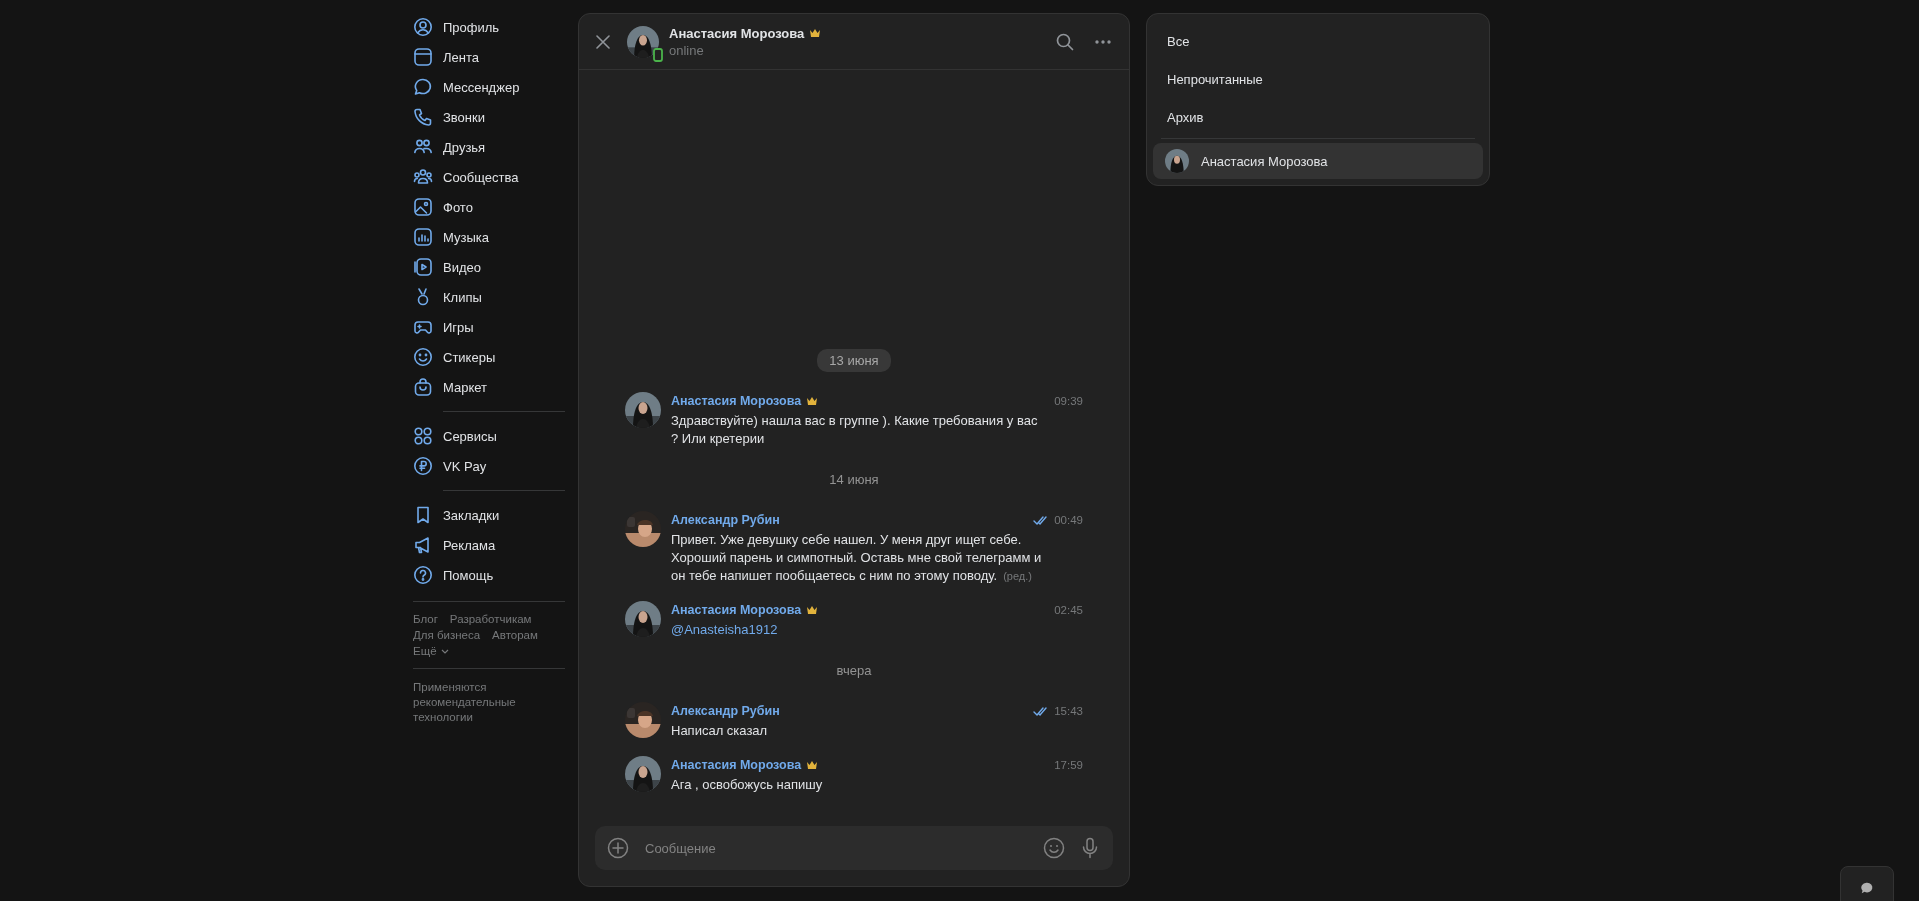 This screenshot has height=901, width=1919. I want to click on message-text: Привет. Уже девушку себе нашел. У меня друг ищет себе. Хороший парень и симпотный. Оставь мне свой телеграмм и он тебе напишет пообщаетесь с ним по этому поводу. (ред.), so click(857, 558).